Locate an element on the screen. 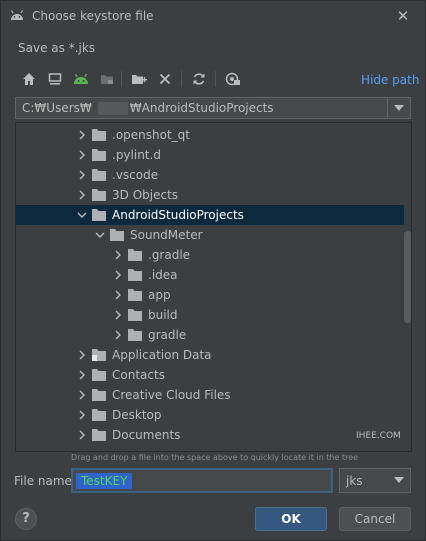 The width and height of the screenshot is (426, 541). tree-row: build is located at coordinates (210, 315).